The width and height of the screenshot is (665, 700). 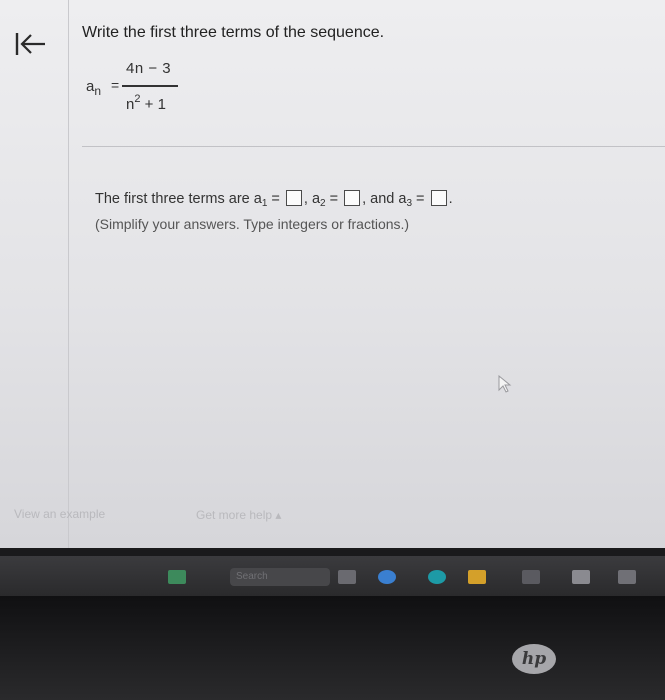 What do you see at coordinates (146, 88) in the screenshot?
I see `sequence-formula: an = 4n − 3 n2 + 1` at bounding box center [146, 88].